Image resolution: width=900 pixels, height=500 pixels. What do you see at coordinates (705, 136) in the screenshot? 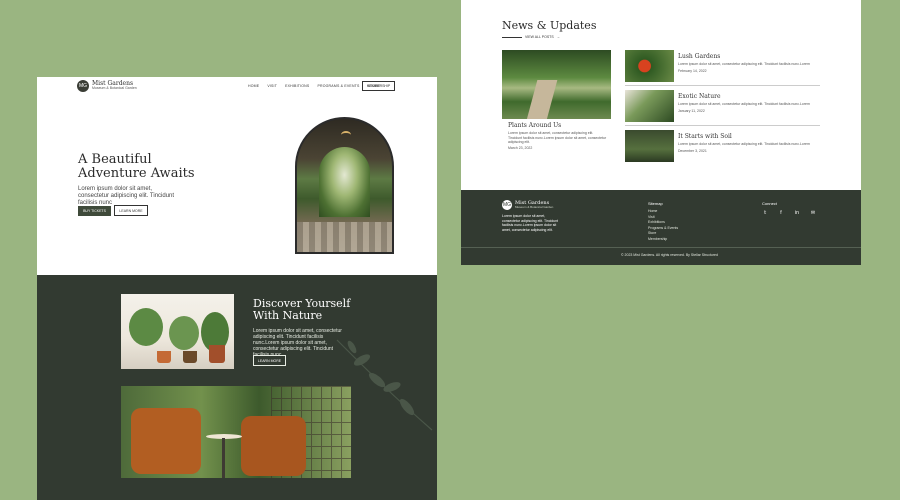
I see `post-title: It Starts with Soil` at bounding box center [705, 136].